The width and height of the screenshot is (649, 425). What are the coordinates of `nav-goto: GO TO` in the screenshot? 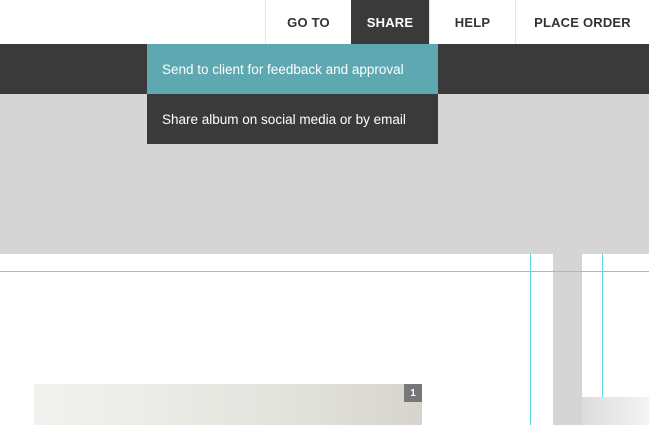 It's located at (308, 22).